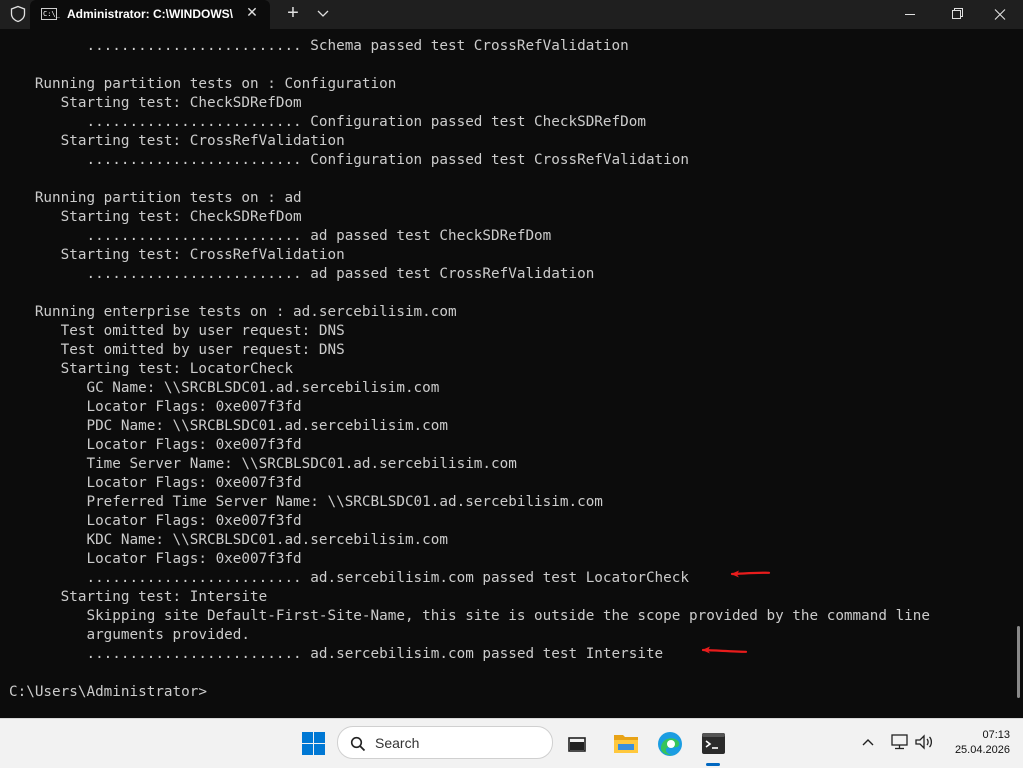 The height and width of the screenshot is (768, 1023). I want to click on tab-title: Administrator: C:\WINDOWS\, so click(150, 14).